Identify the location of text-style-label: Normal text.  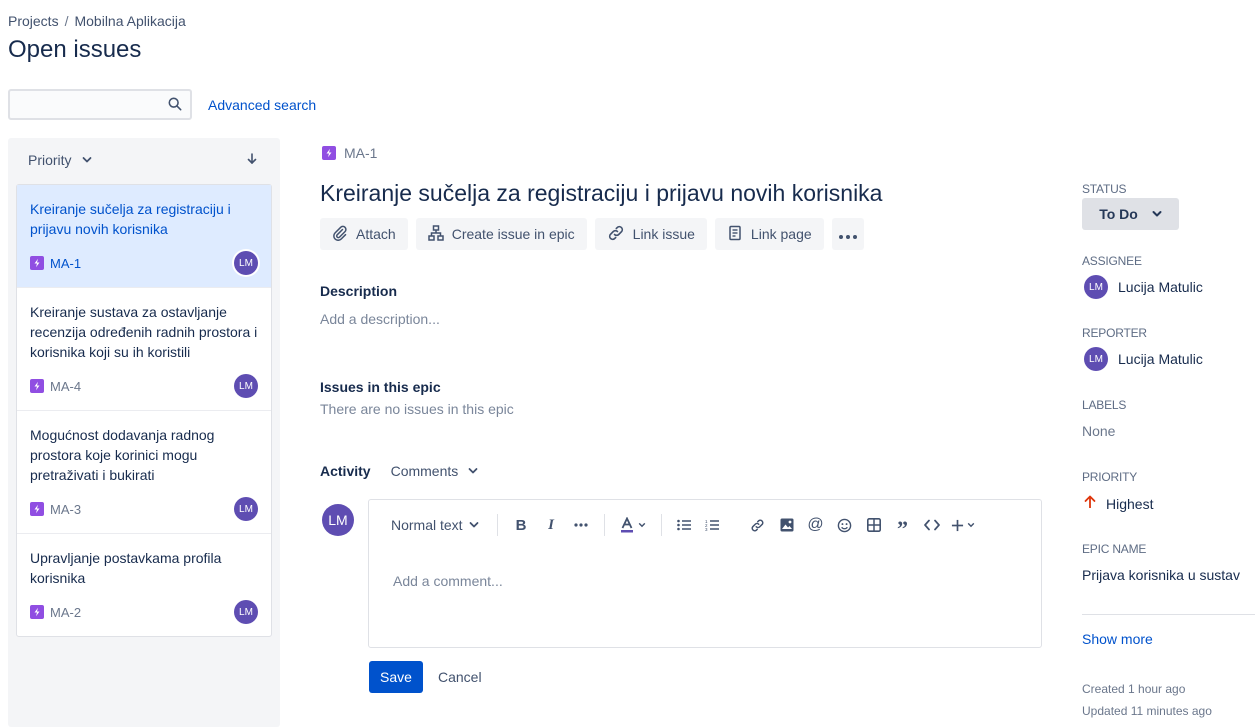
(427, 525).